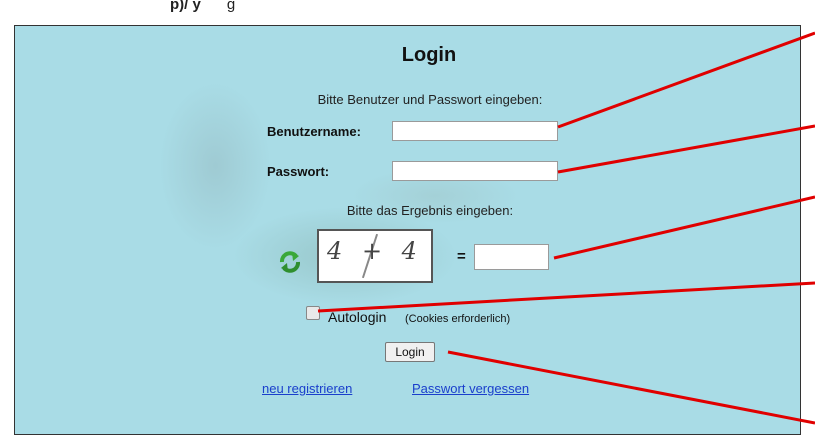  Describe the element at coordinates (631, 387) in the screenshot. I see `pointer-line-login-button` at that location.